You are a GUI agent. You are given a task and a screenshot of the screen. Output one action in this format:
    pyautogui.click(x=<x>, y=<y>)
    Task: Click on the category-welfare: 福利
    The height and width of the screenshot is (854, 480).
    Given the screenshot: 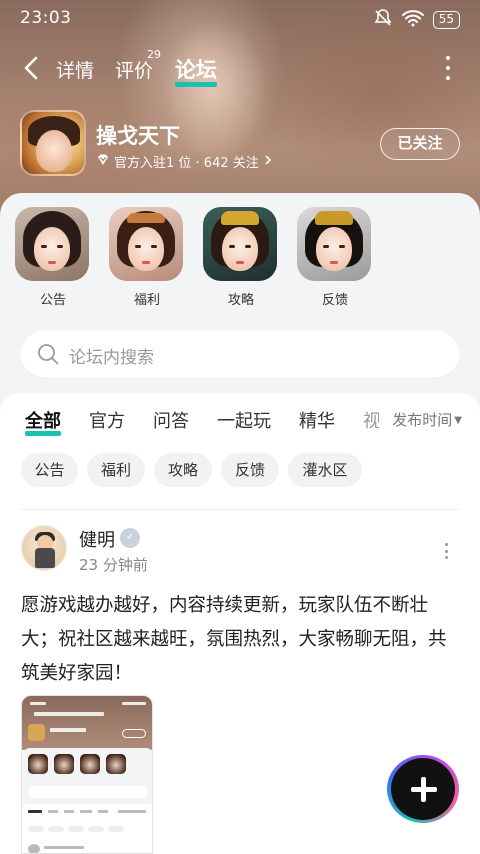 What is the action you would take?
    pyautogui.click(x=147, y=257)
    